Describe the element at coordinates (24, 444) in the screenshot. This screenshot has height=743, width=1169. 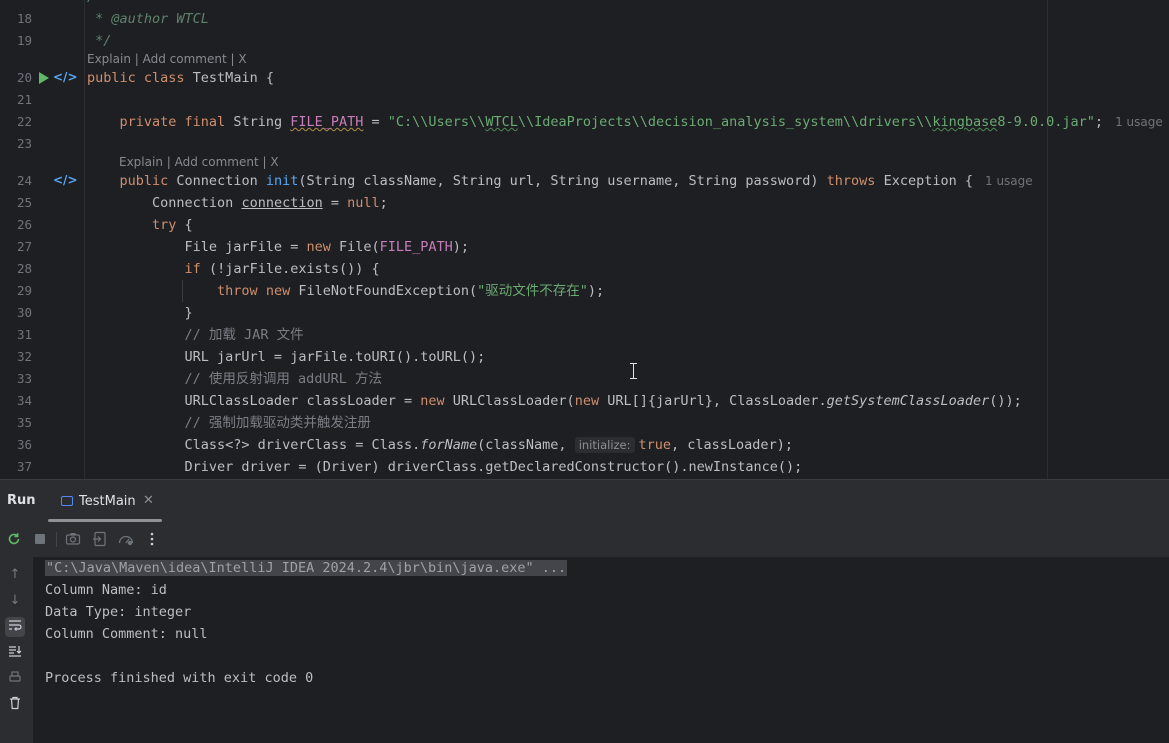
I see `line-number: 36` at that location.